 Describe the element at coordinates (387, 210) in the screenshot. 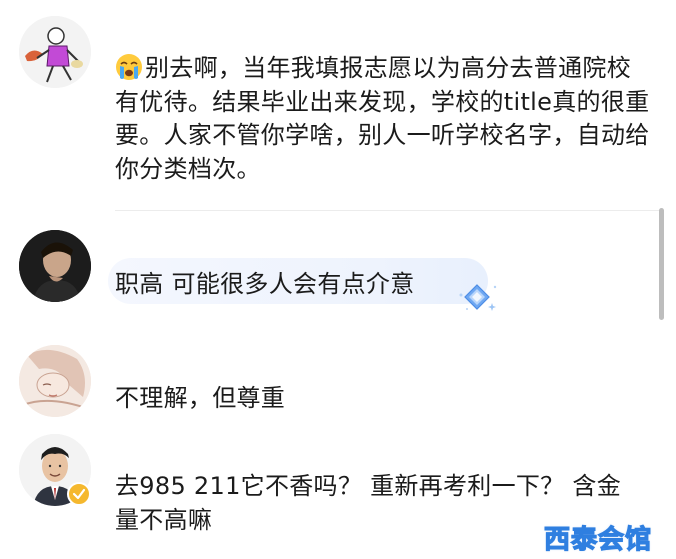

I see `comment-divider` at that location.